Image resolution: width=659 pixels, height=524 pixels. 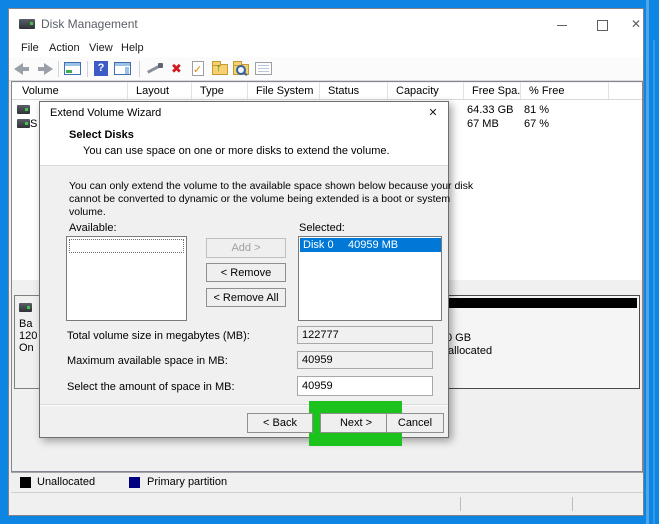 I want to click on column-layout: Layout, so click(x=160, y=91).